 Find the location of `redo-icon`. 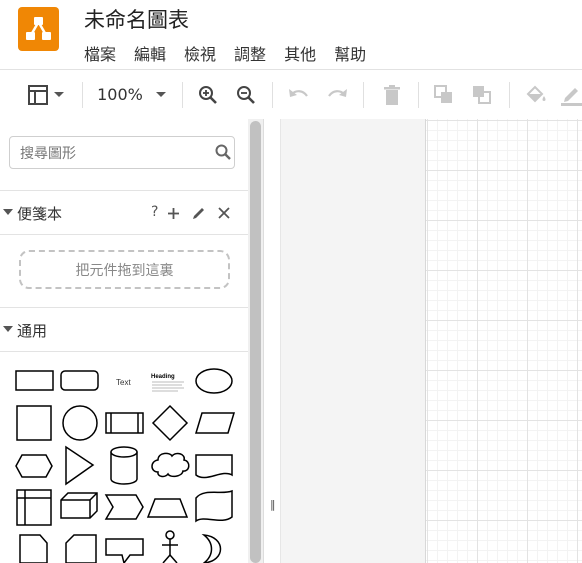

redo-icon is located at coordinates (337, 92).